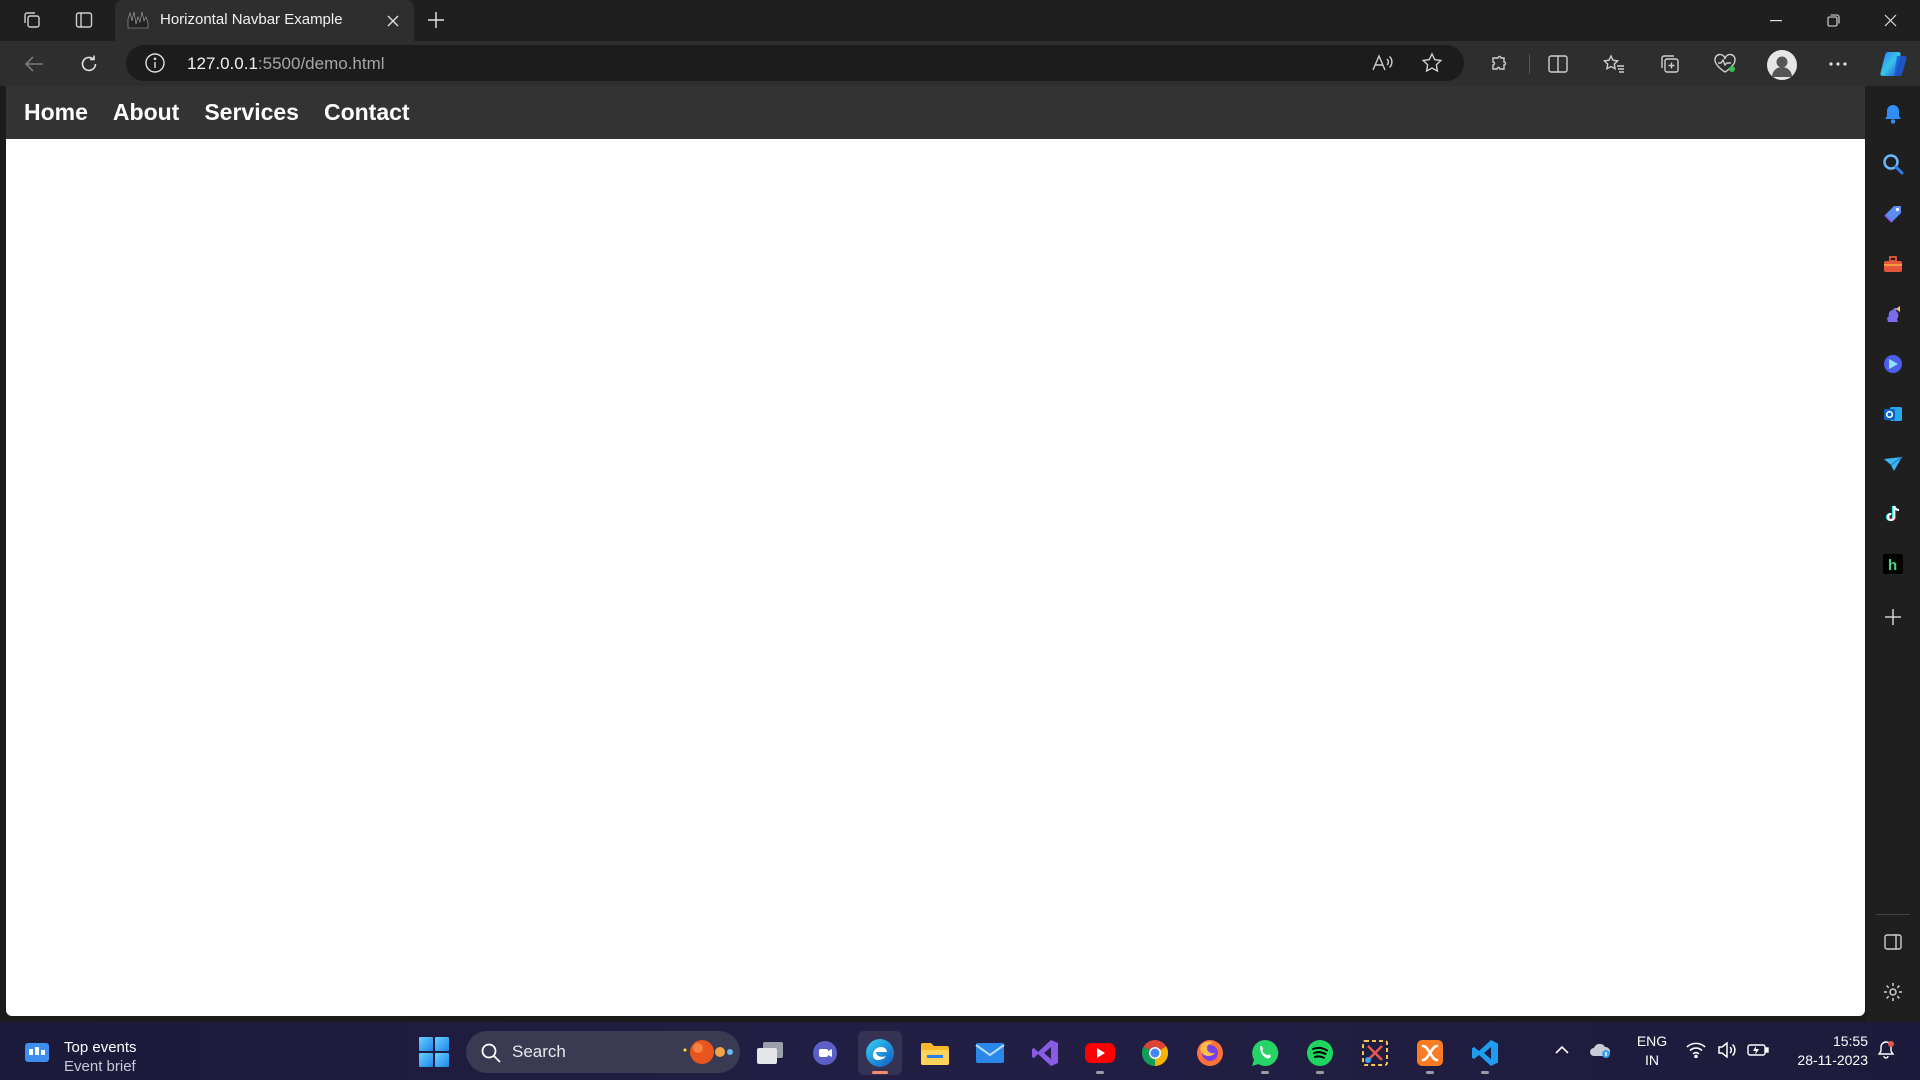 The width and height of the screenshot is (1920, 1080). Describe the element at coordinates (56, 112) in the screenshot. I see `nav-link-home: Home` at that location.